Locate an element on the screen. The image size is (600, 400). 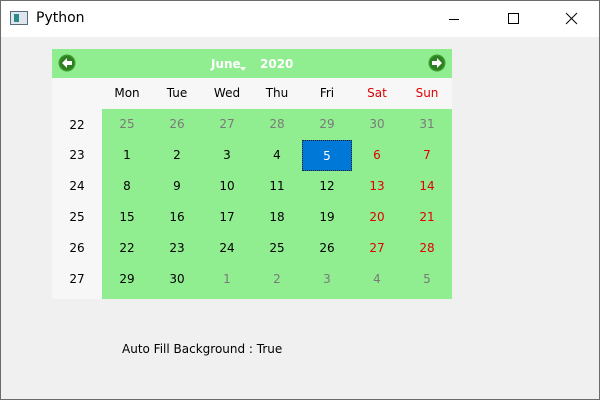
day-cell: 10 is located at coordinates (227, 186).